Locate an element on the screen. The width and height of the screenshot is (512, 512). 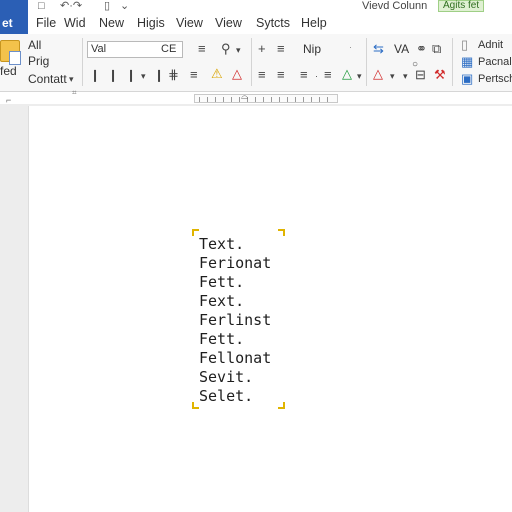
underline-bar-icon: ❙ is located at coordinates (131, 75).